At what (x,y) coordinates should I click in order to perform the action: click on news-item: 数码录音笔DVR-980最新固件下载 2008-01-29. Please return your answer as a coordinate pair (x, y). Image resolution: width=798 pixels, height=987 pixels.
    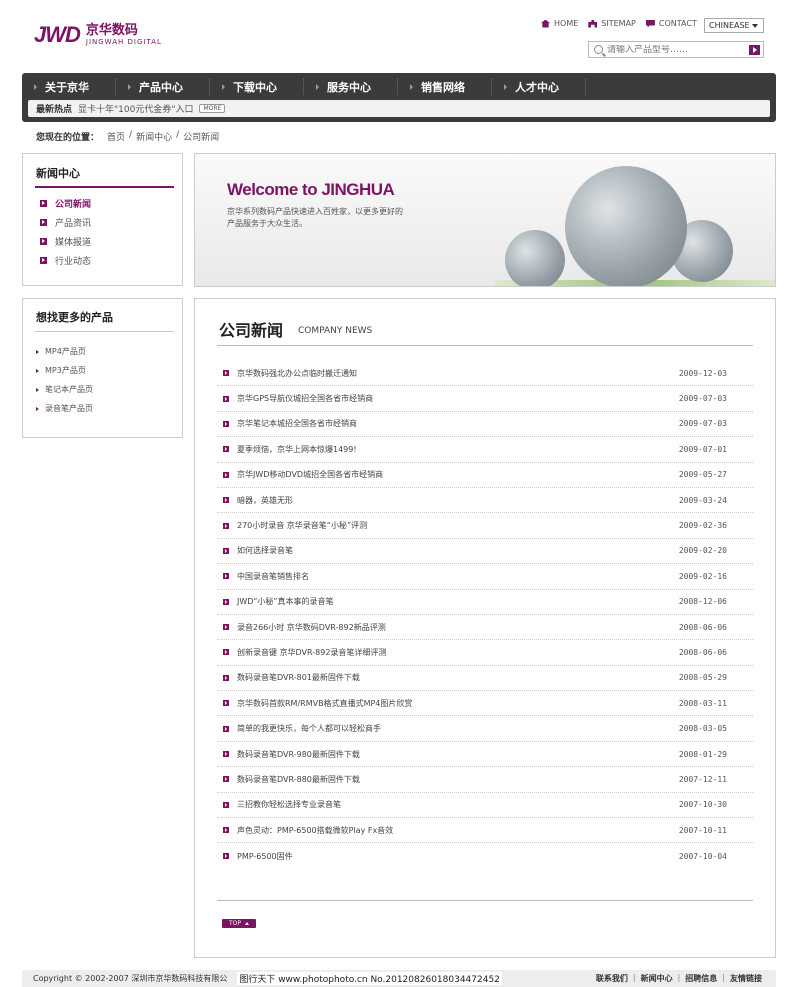
    Looking at the image, I should click on (485, 755).